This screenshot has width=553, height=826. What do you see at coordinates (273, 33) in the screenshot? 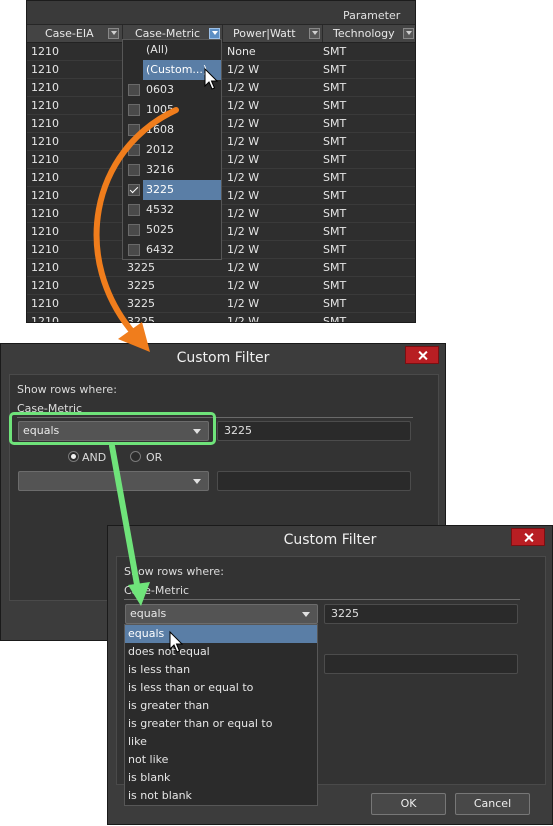
I see `column-header-power: Power|Watt` at bounding box center [273, 33].